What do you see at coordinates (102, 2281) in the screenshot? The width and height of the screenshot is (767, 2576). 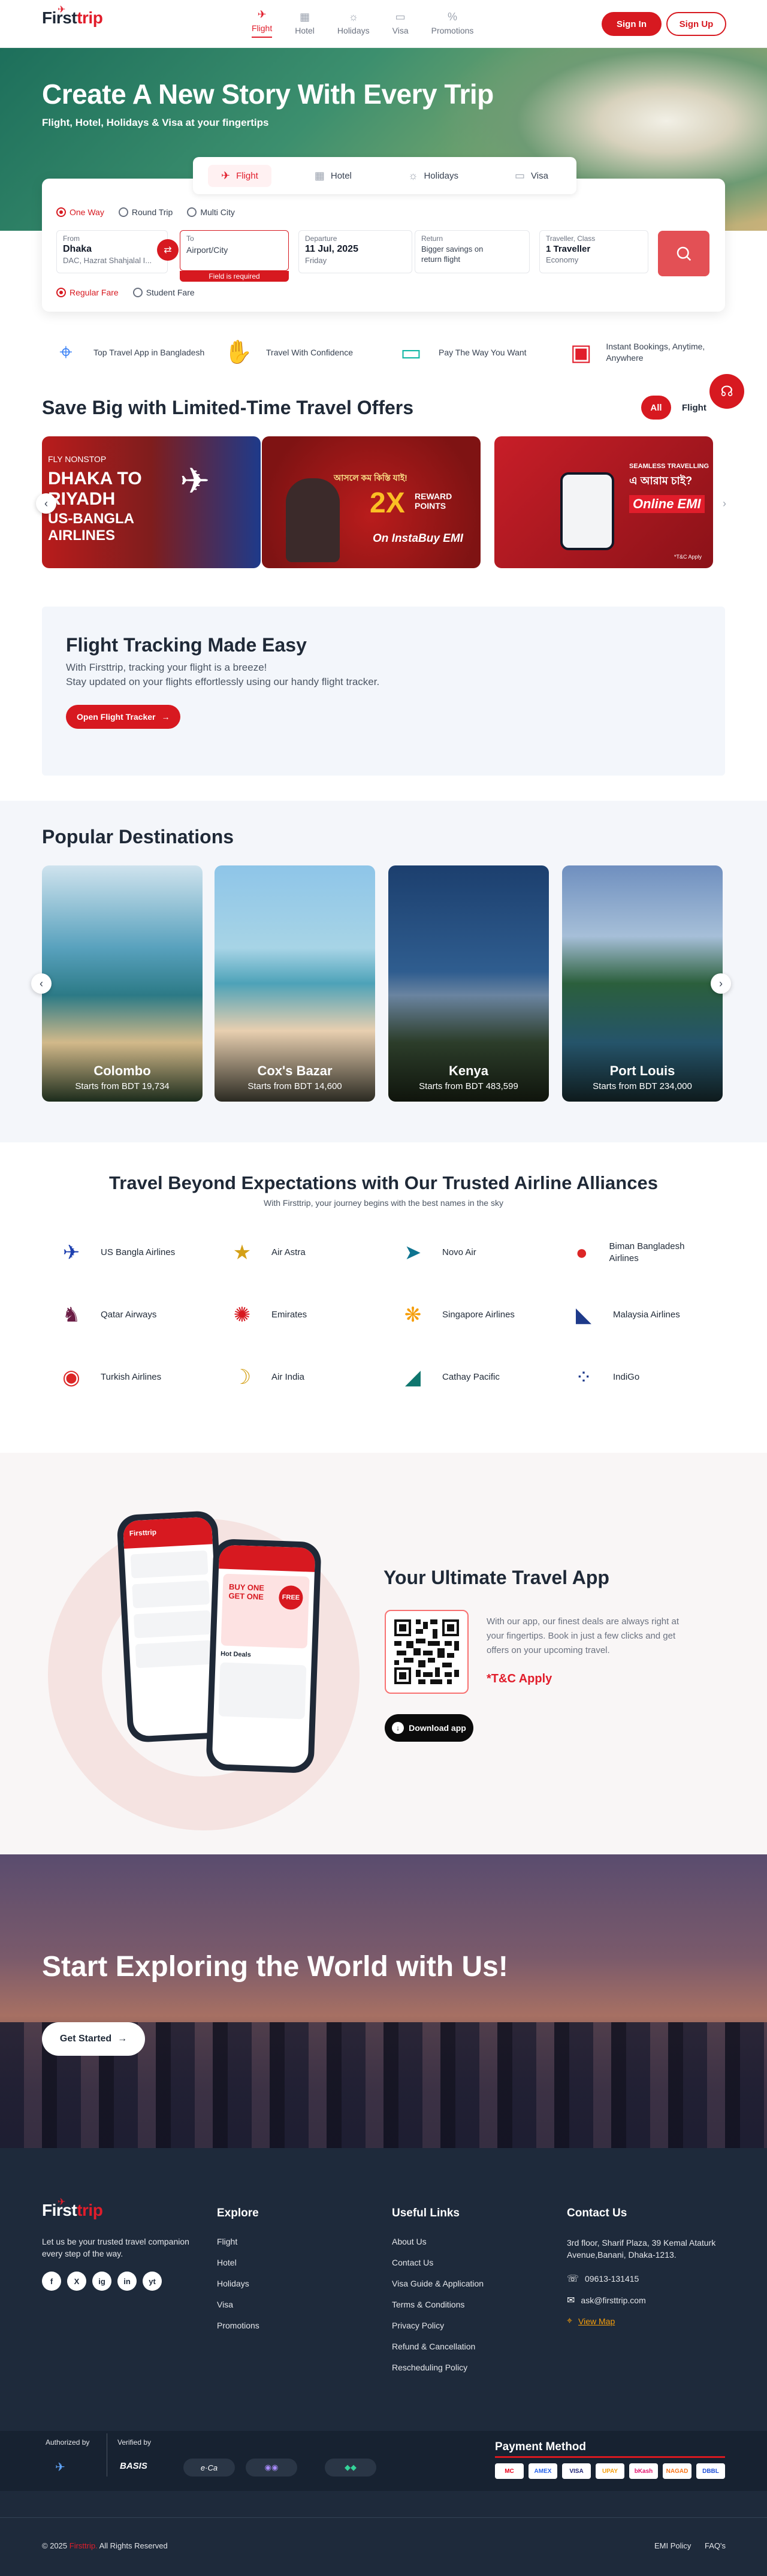 I see `instagram-icon: ig` at bounding box center [102, 2281].